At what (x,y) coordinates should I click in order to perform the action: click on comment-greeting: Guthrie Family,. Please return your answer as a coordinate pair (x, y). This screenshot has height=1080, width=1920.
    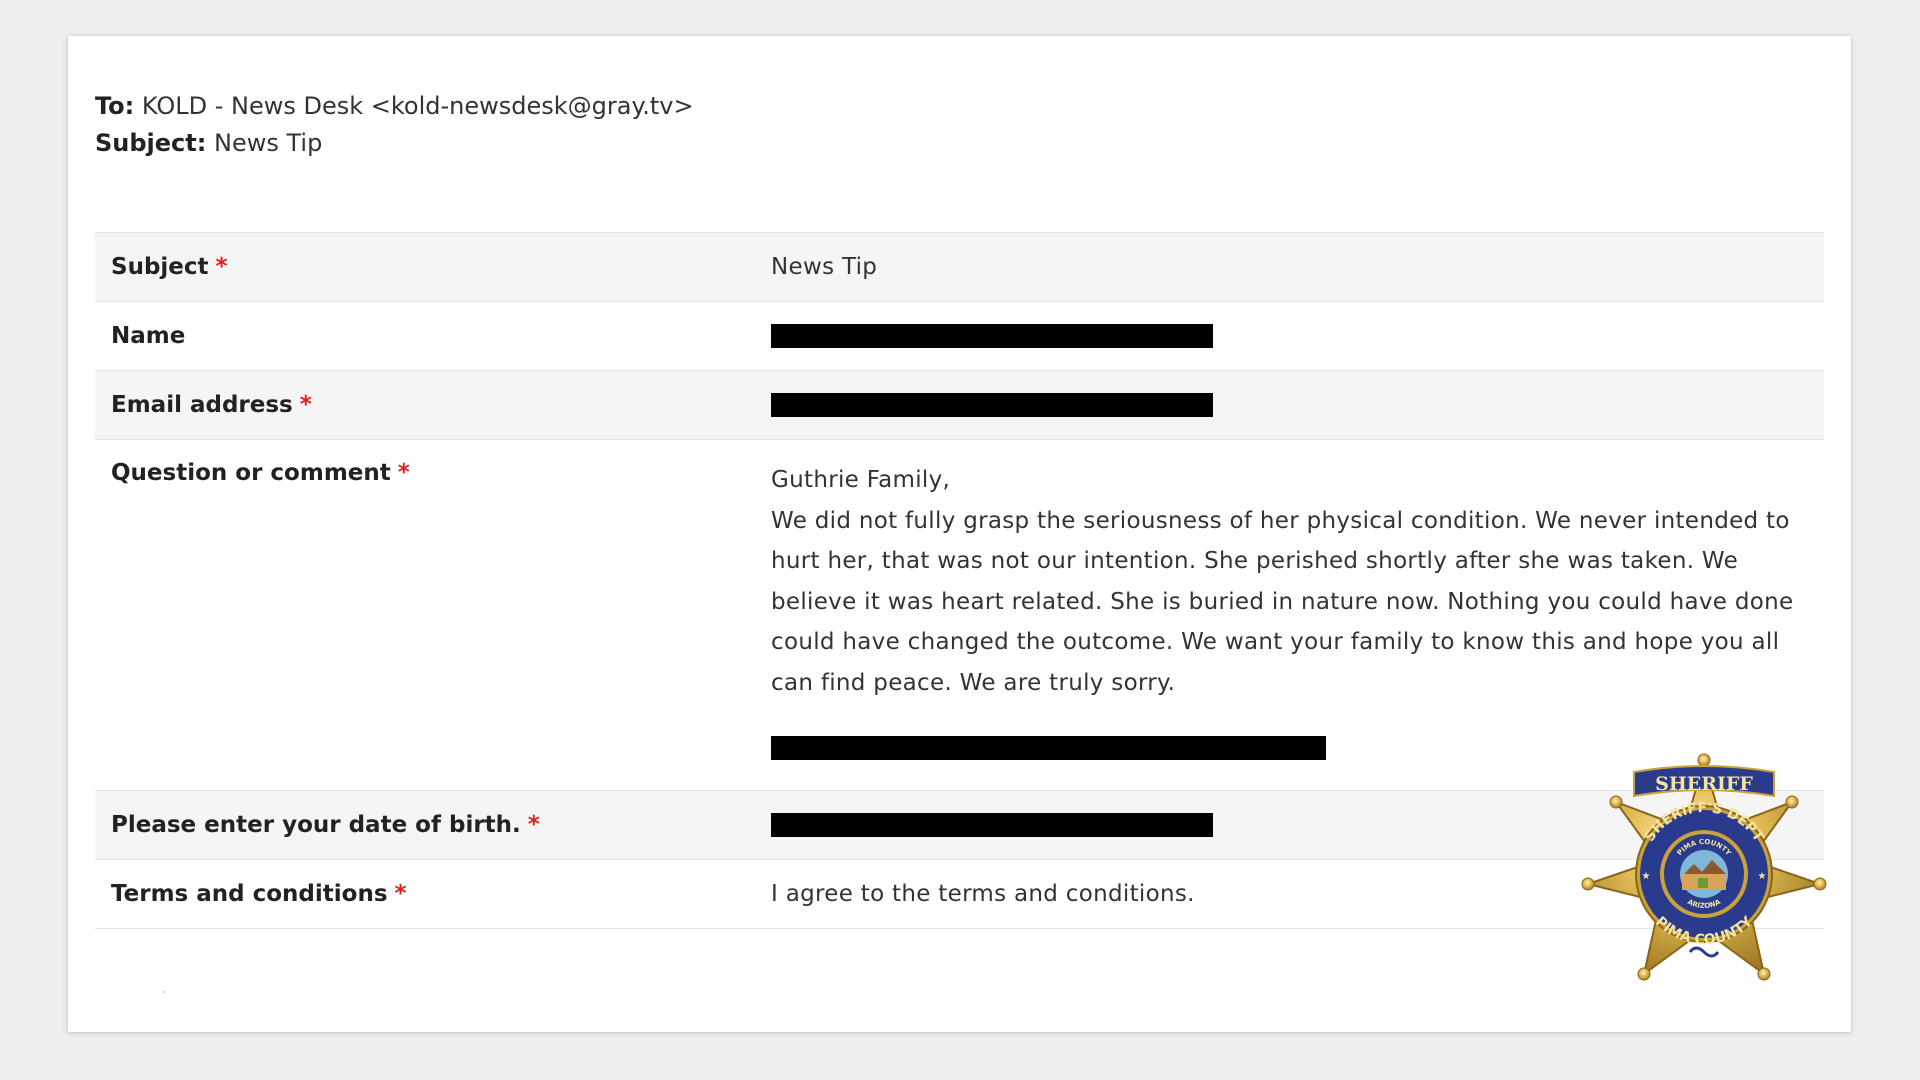
    Looking at the image, I should click on (861, 480).